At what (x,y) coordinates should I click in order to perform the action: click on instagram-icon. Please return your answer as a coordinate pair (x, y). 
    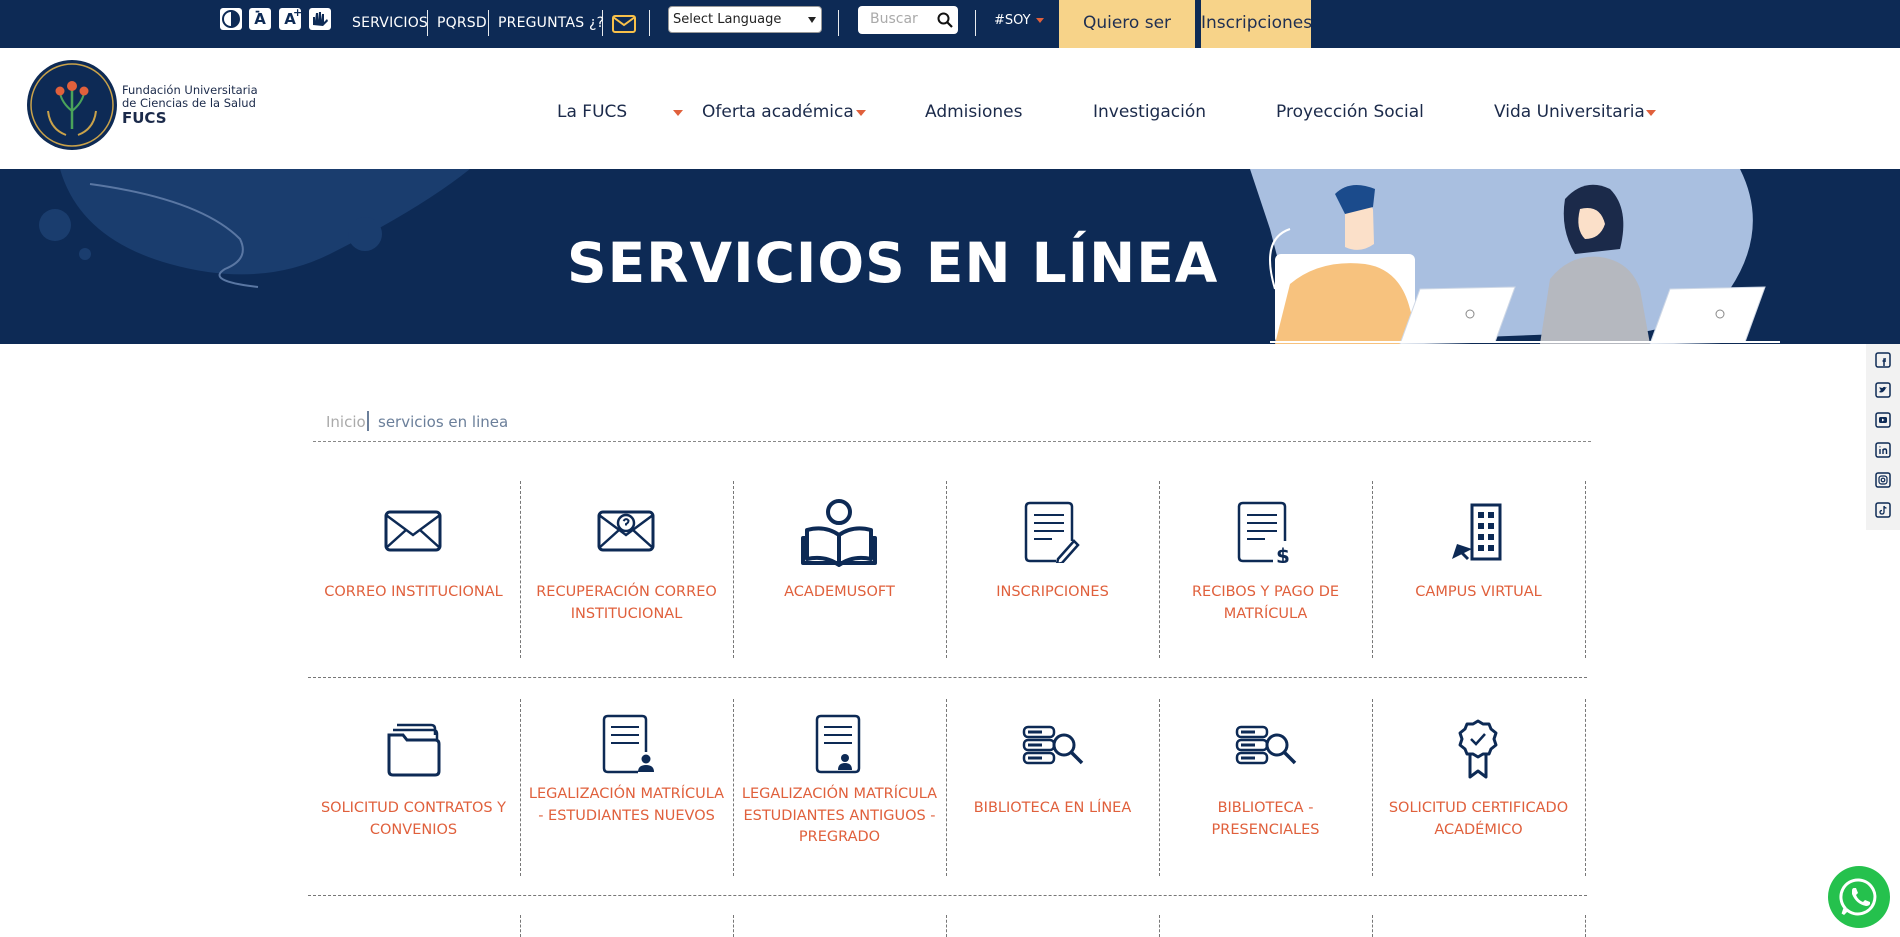
    Looking at the image, I should click on (1883, 480).